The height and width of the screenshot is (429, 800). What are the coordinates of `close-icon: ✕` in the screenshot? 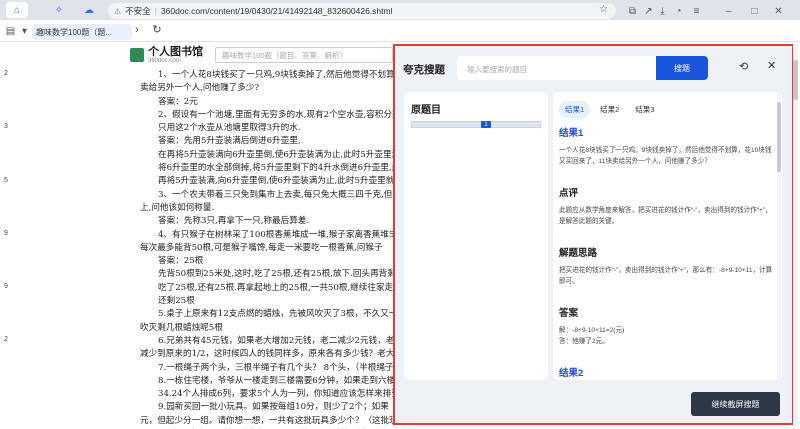 It's located at (771, 65).